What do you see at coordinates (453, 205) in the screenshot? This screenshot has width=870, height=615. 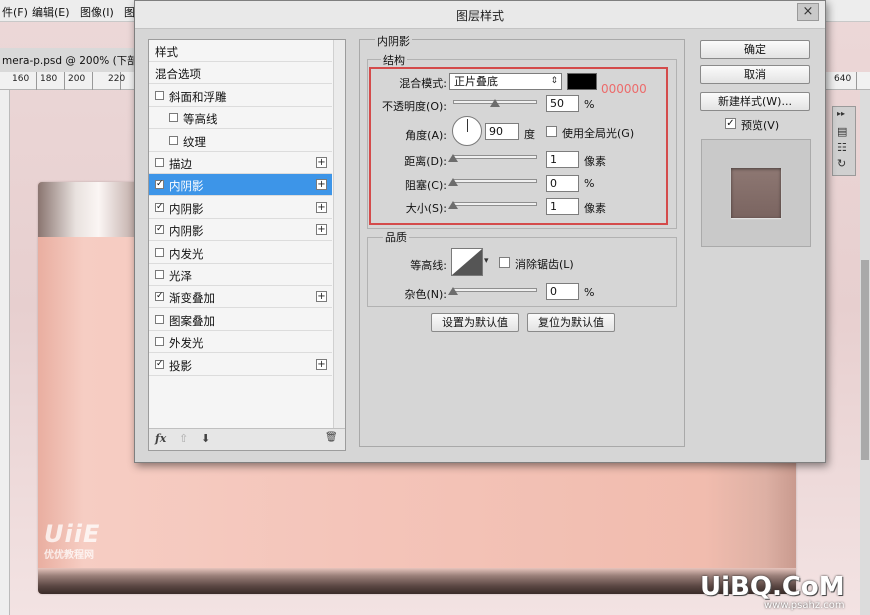 I see `size-slider-thumb` at bounding box center [453, 205].